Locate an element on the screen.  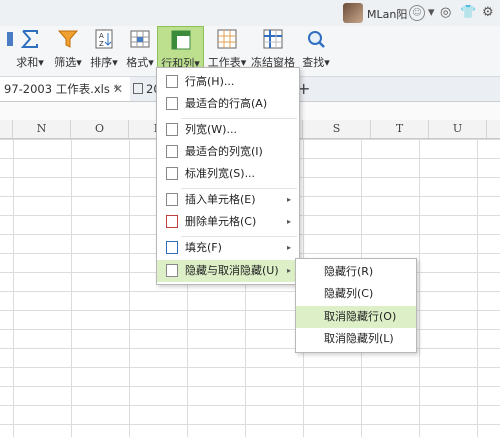
submenu-item-hide-columns: 隐藏列(C) is located at coordinates (356, 294).